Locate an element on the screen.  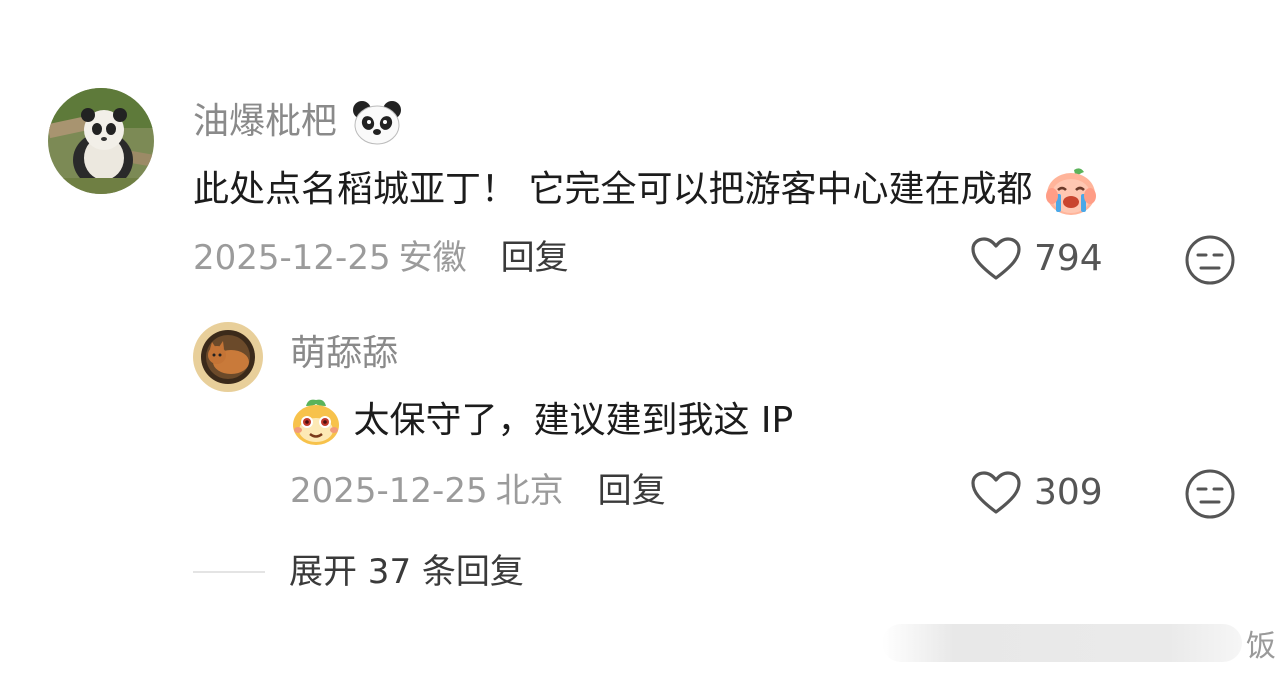
like-count: 794 is located at coordinates (1068, 258).